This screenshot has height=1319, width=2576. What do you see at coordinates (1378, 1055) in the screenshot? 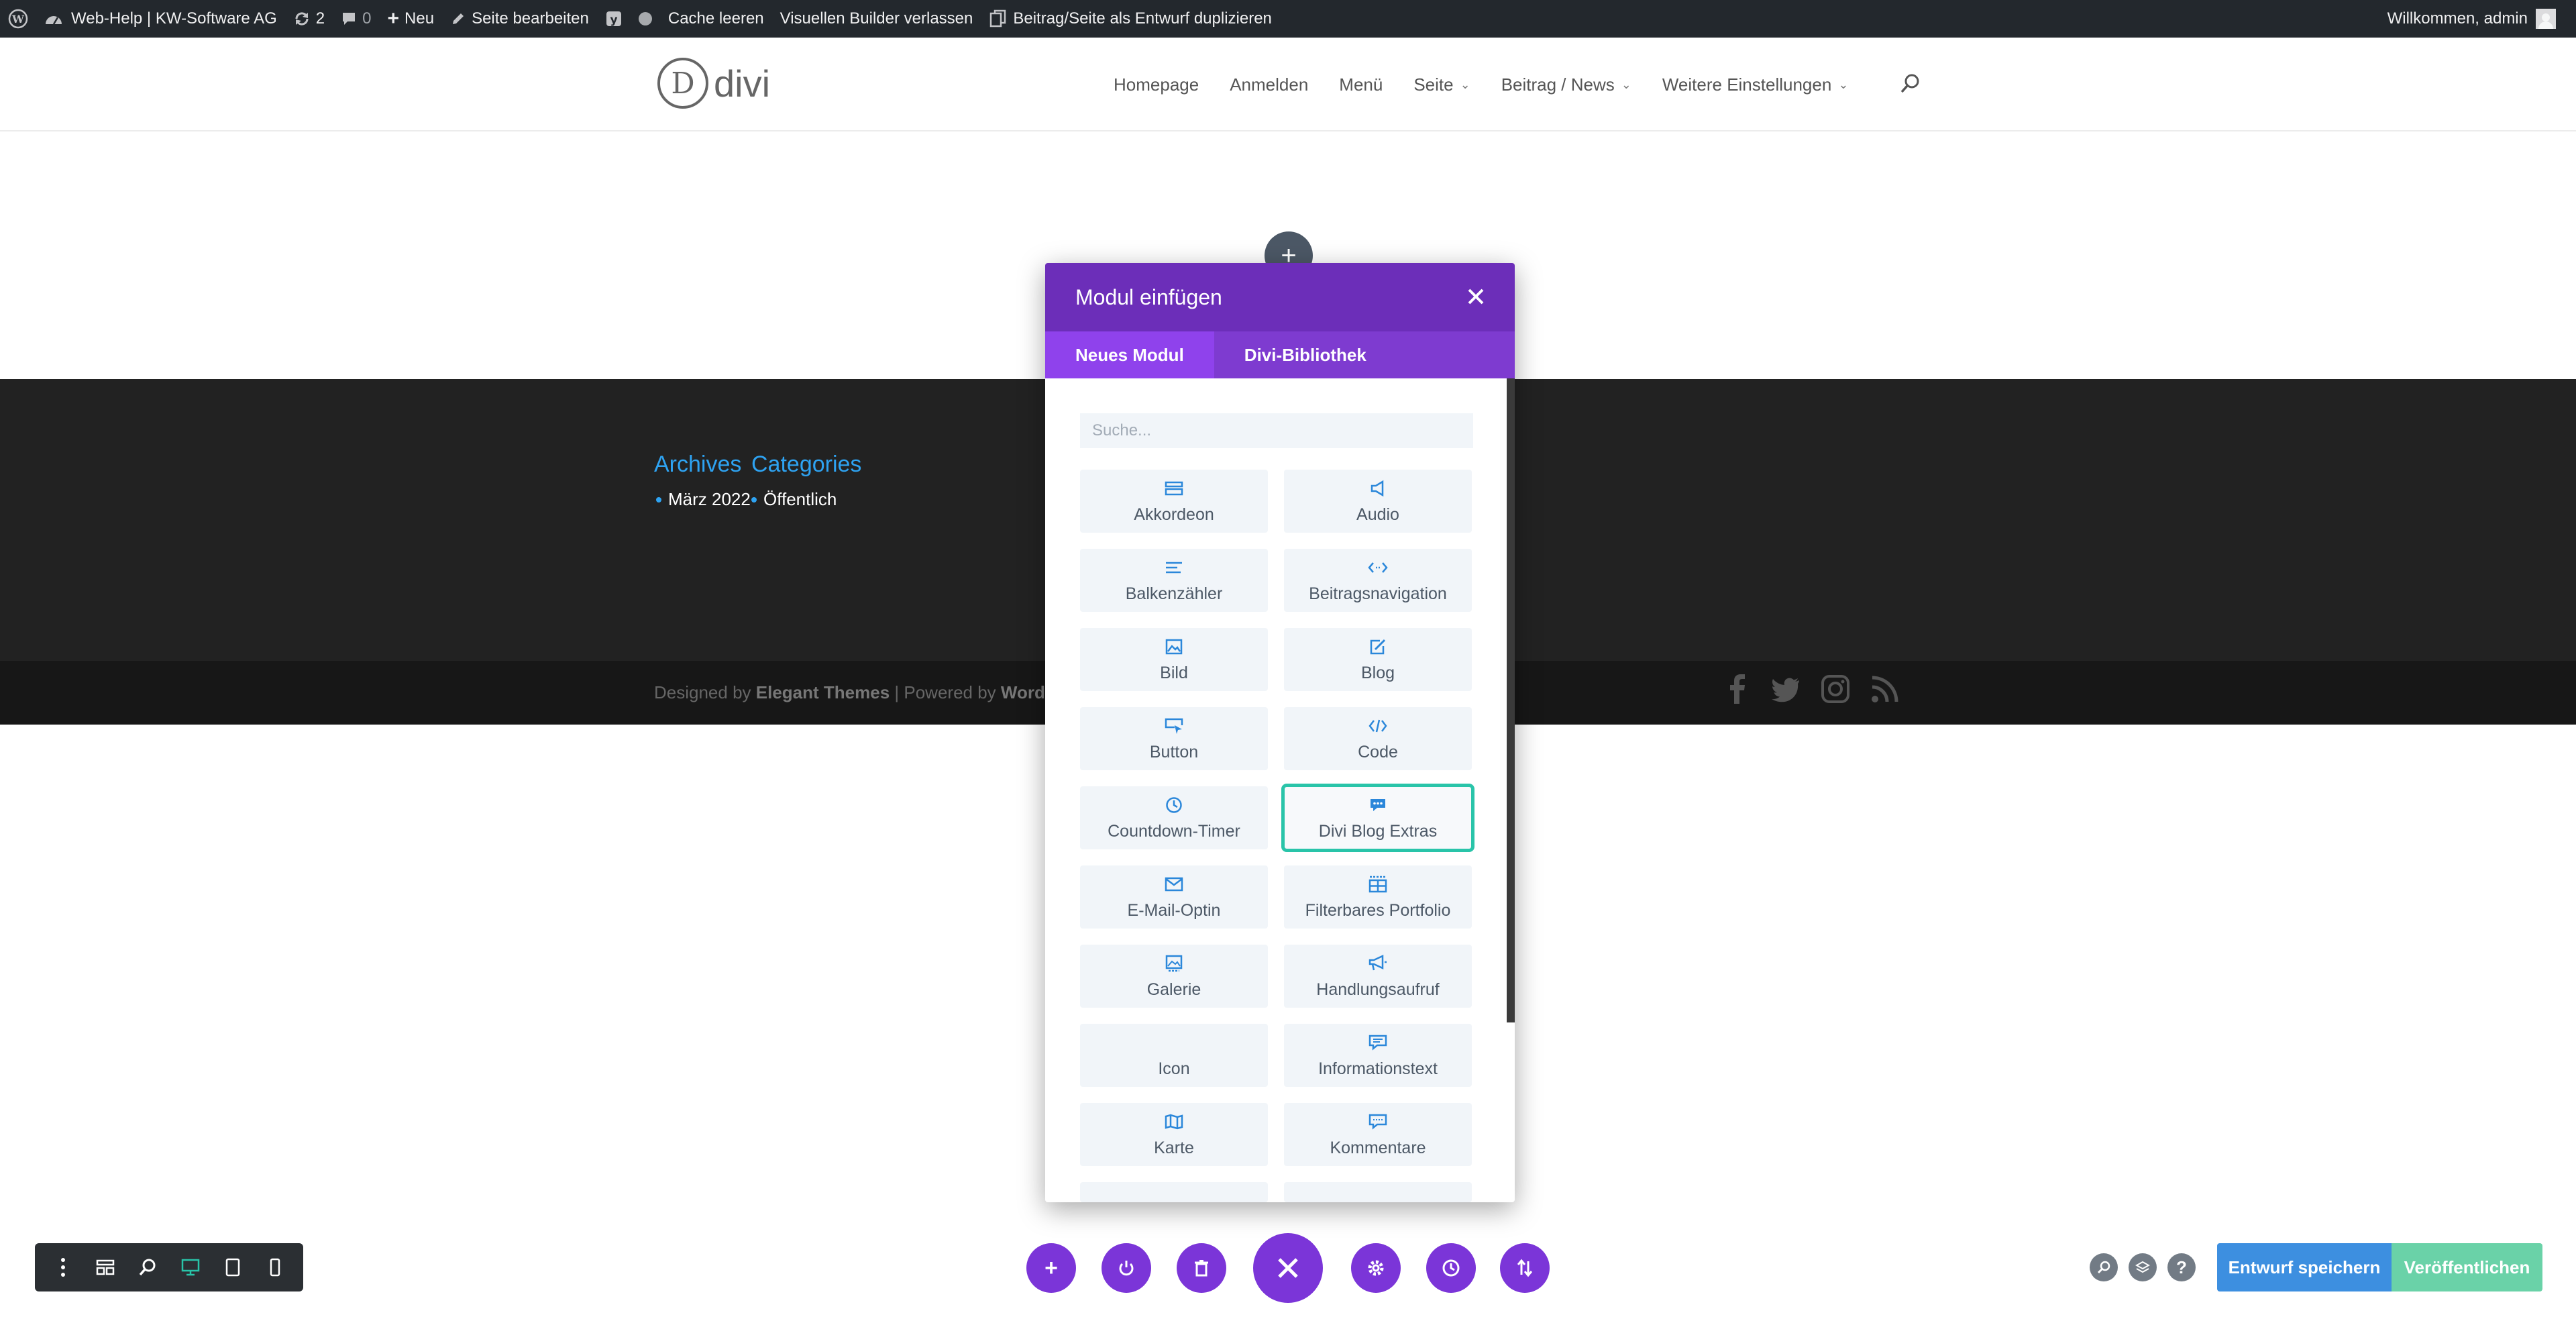
I see `module-informationstext: Informationstext` at bounding box center [1378, 1055].